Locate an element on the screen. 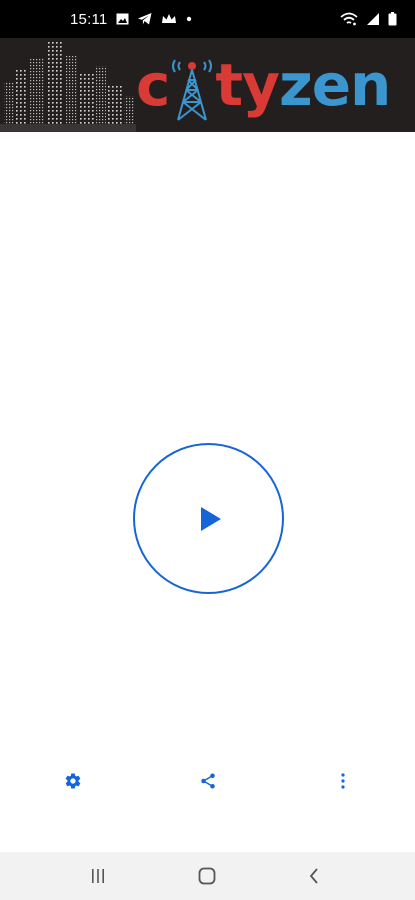  recents-icon is located at coordinates (98, 876).